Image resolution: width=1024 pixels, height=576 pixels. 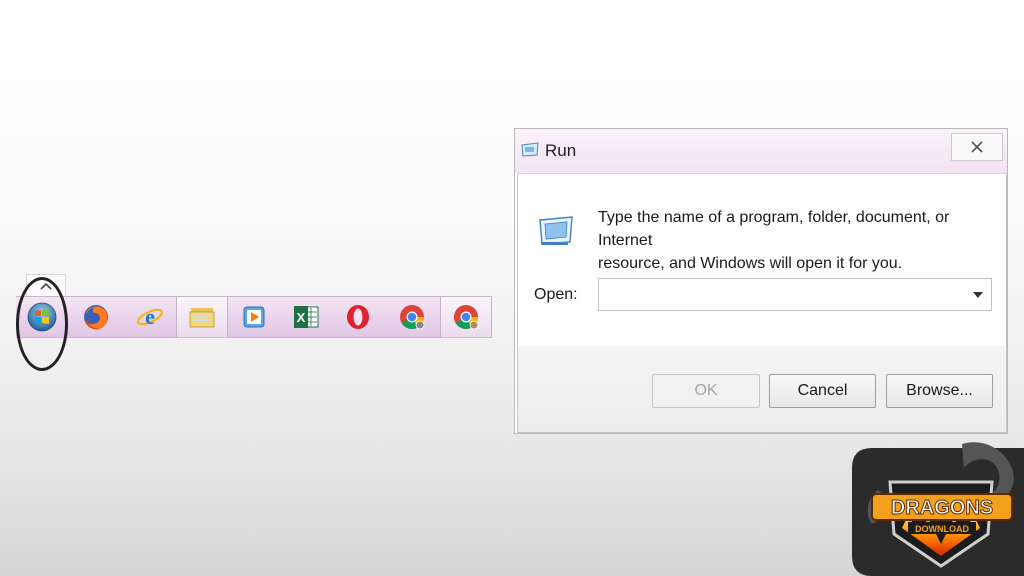 What do you see at coordinates (779, 294) in the screenshot?
I see `open-input` at bounding box center [779, 294].